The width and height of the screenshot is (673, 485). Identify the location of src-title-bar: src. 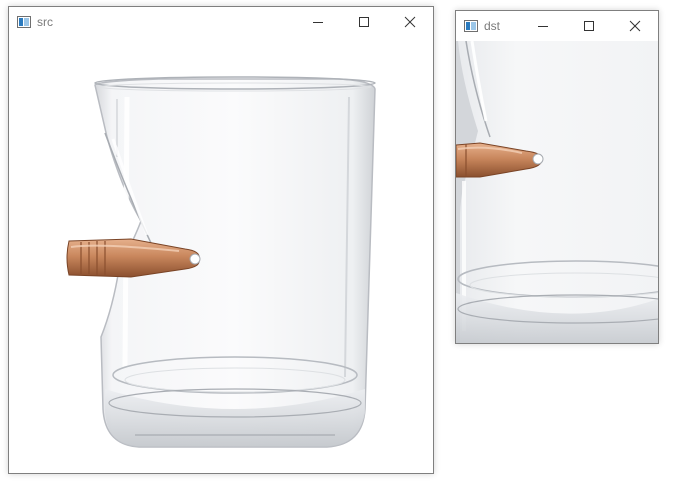
(221, 22).